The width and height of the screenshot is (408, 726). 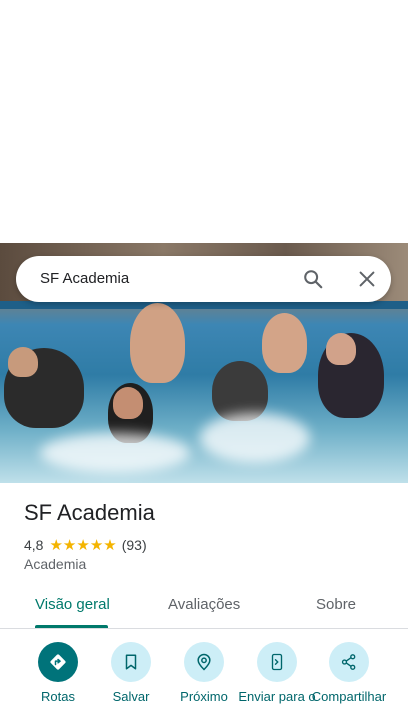 I want to click on rating-value: 4,8, so click(x=34, y=545).